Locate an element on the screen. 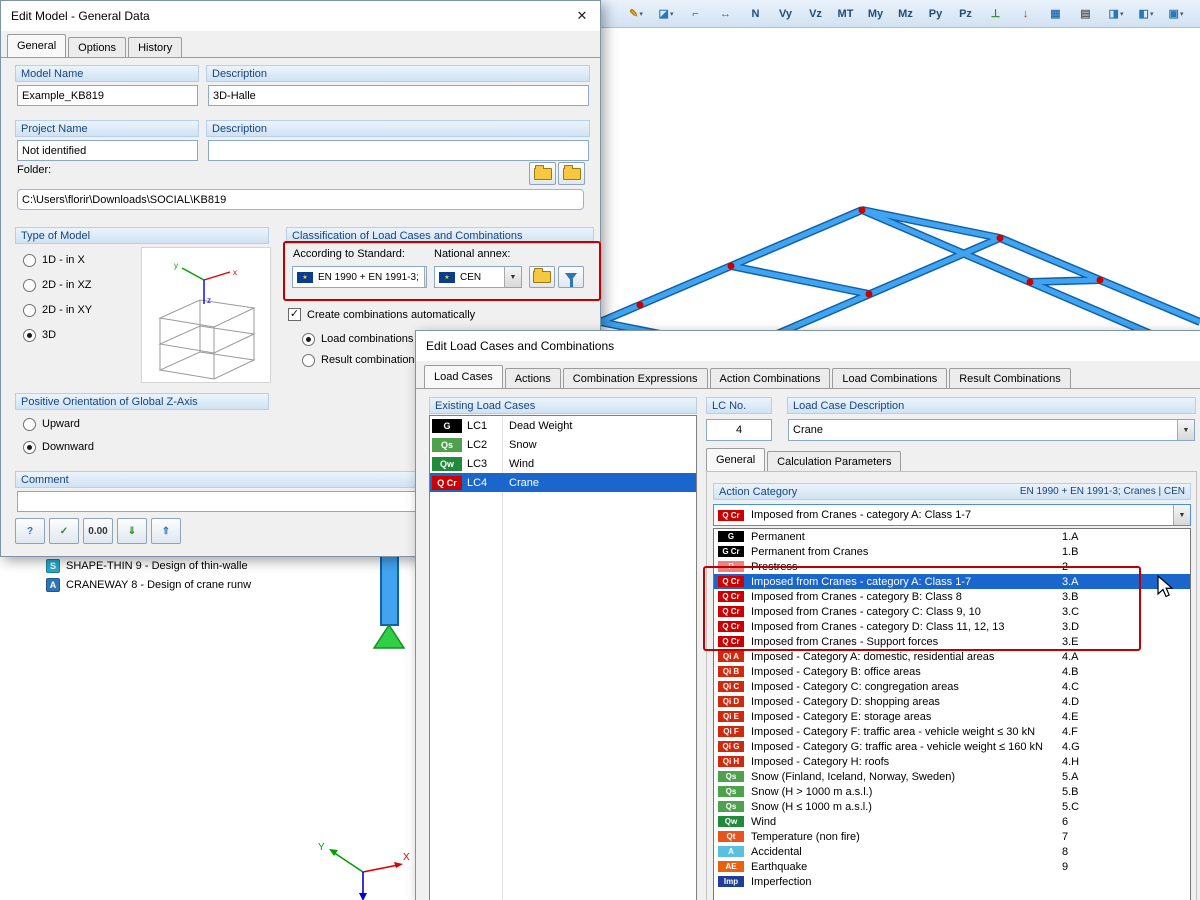 This screenshot has width=1200, height=900. project-name-field is located at coordinates (107, 150).